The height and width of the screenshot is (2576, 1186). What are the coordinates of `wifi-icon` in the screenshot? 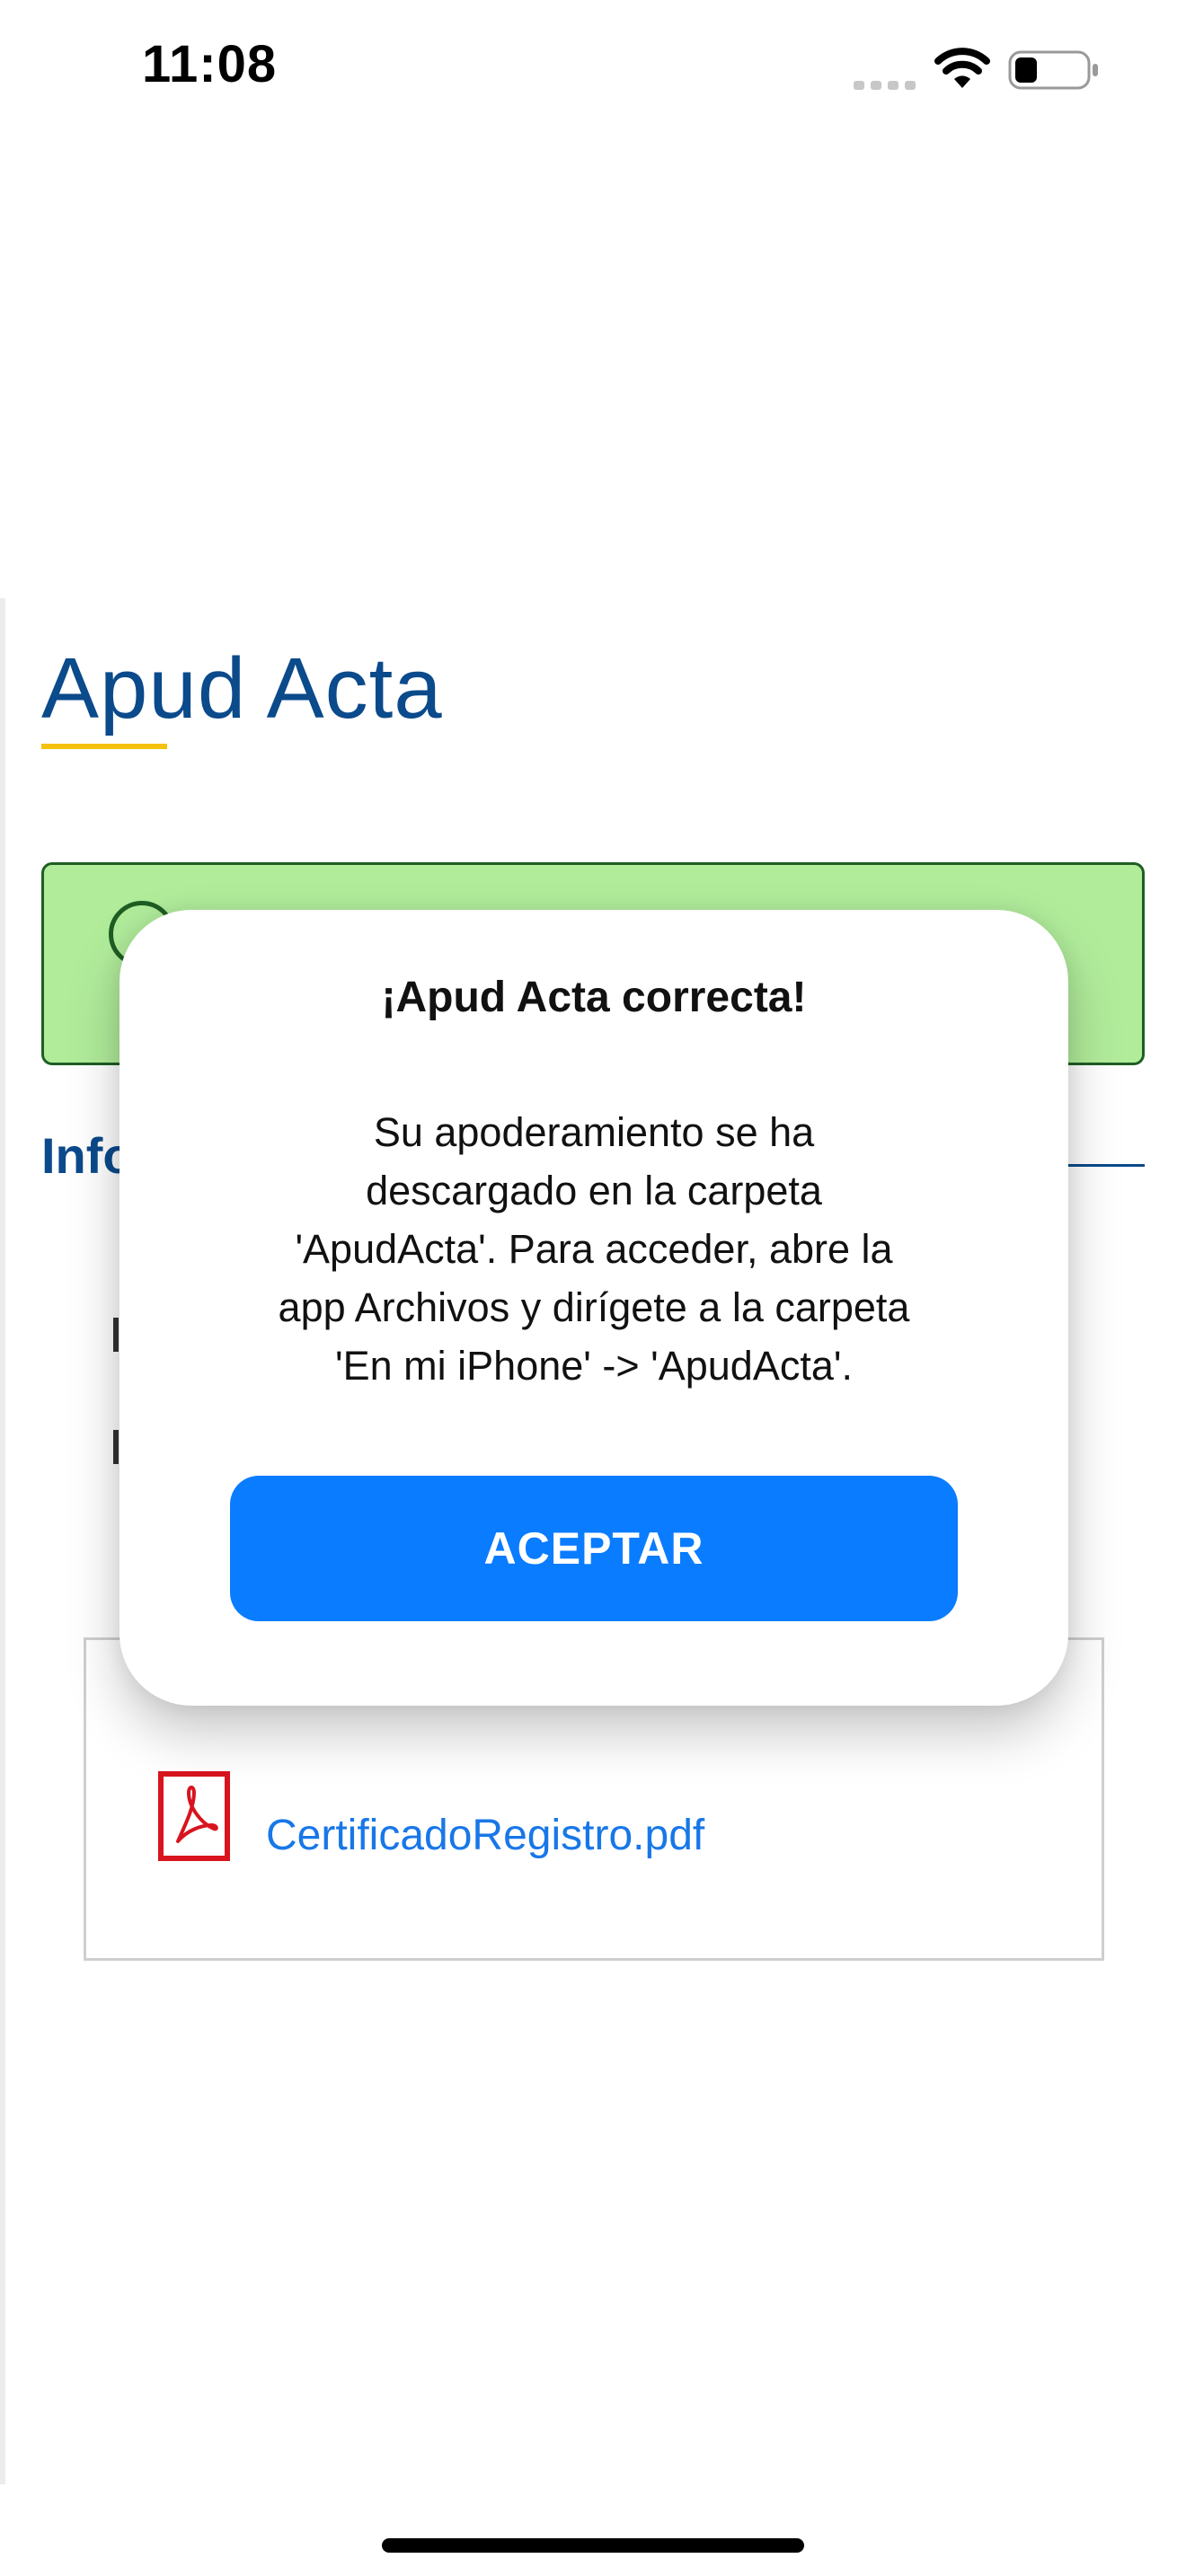 It's located at (962, 68).